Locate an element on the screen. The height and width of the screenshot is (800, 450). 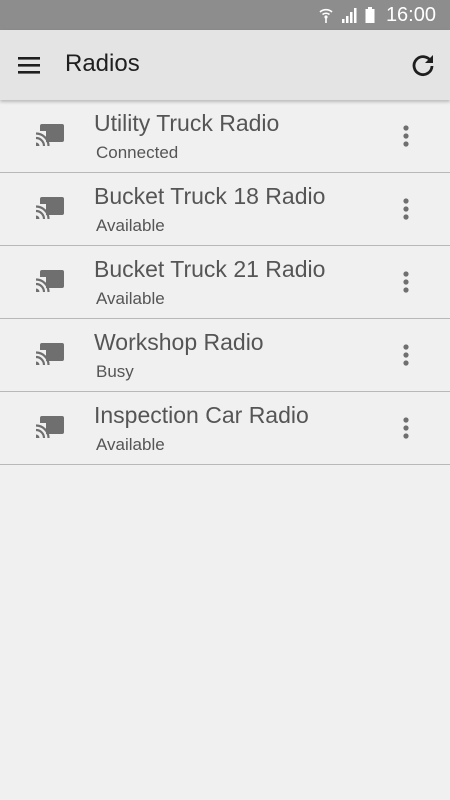
signal-icon is located at coordinates (349, 15).